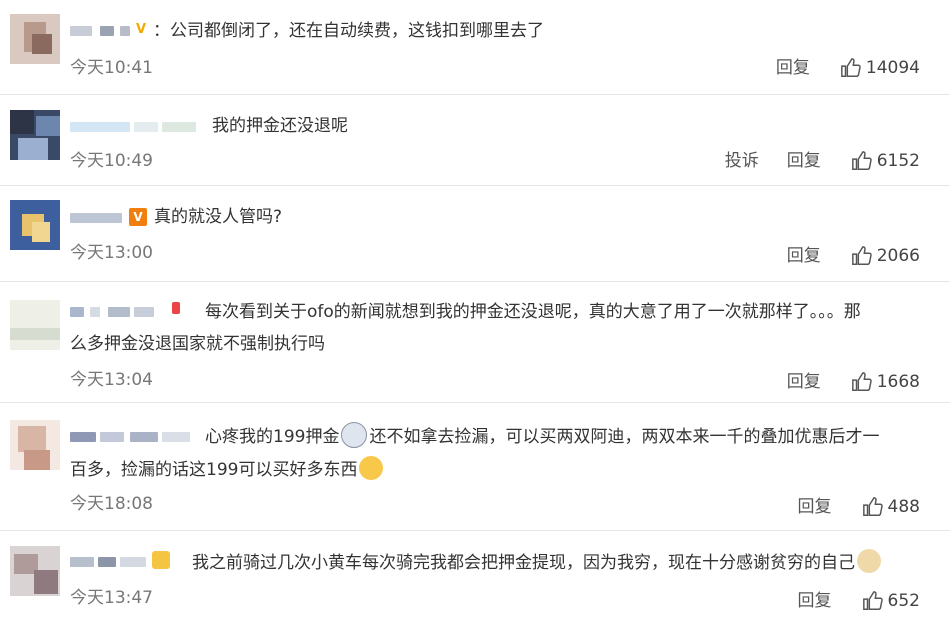 This screenshot has height=625, width=950. I want to click on comment-text: ：公司都倒闭了，还在自动续费，这钱扣到哪里去了, so click(348, 31).